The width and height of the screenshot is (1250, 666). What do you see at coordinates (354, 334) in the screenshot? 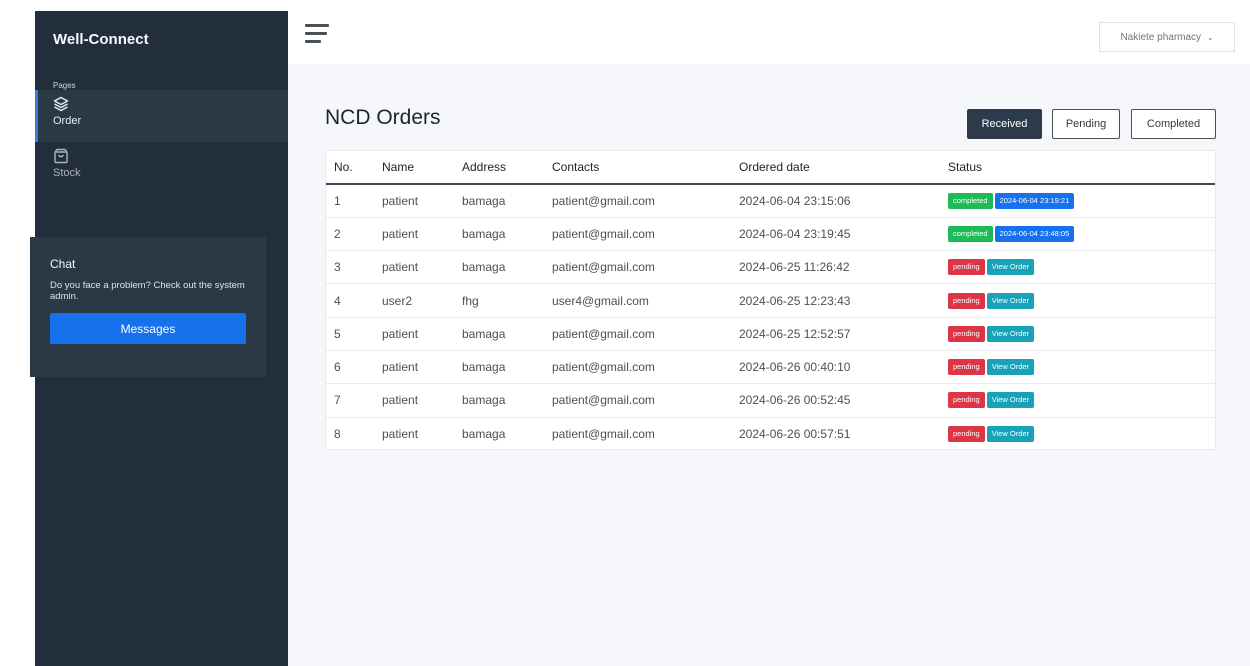
I see `cell-no: 5` at bounding box center [354, 334].